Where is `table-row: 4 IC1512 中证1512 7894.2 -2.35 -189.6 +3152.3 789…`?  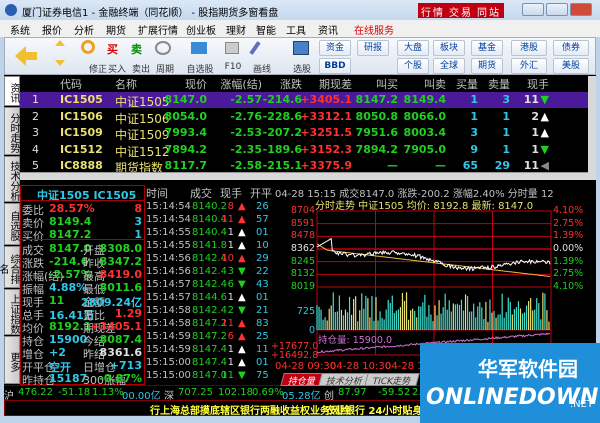
table-row: 4 IC1512 中证1512 7894.2 -2.35 -189.6 +3152.3 789… is located at coordinates (304, 150).